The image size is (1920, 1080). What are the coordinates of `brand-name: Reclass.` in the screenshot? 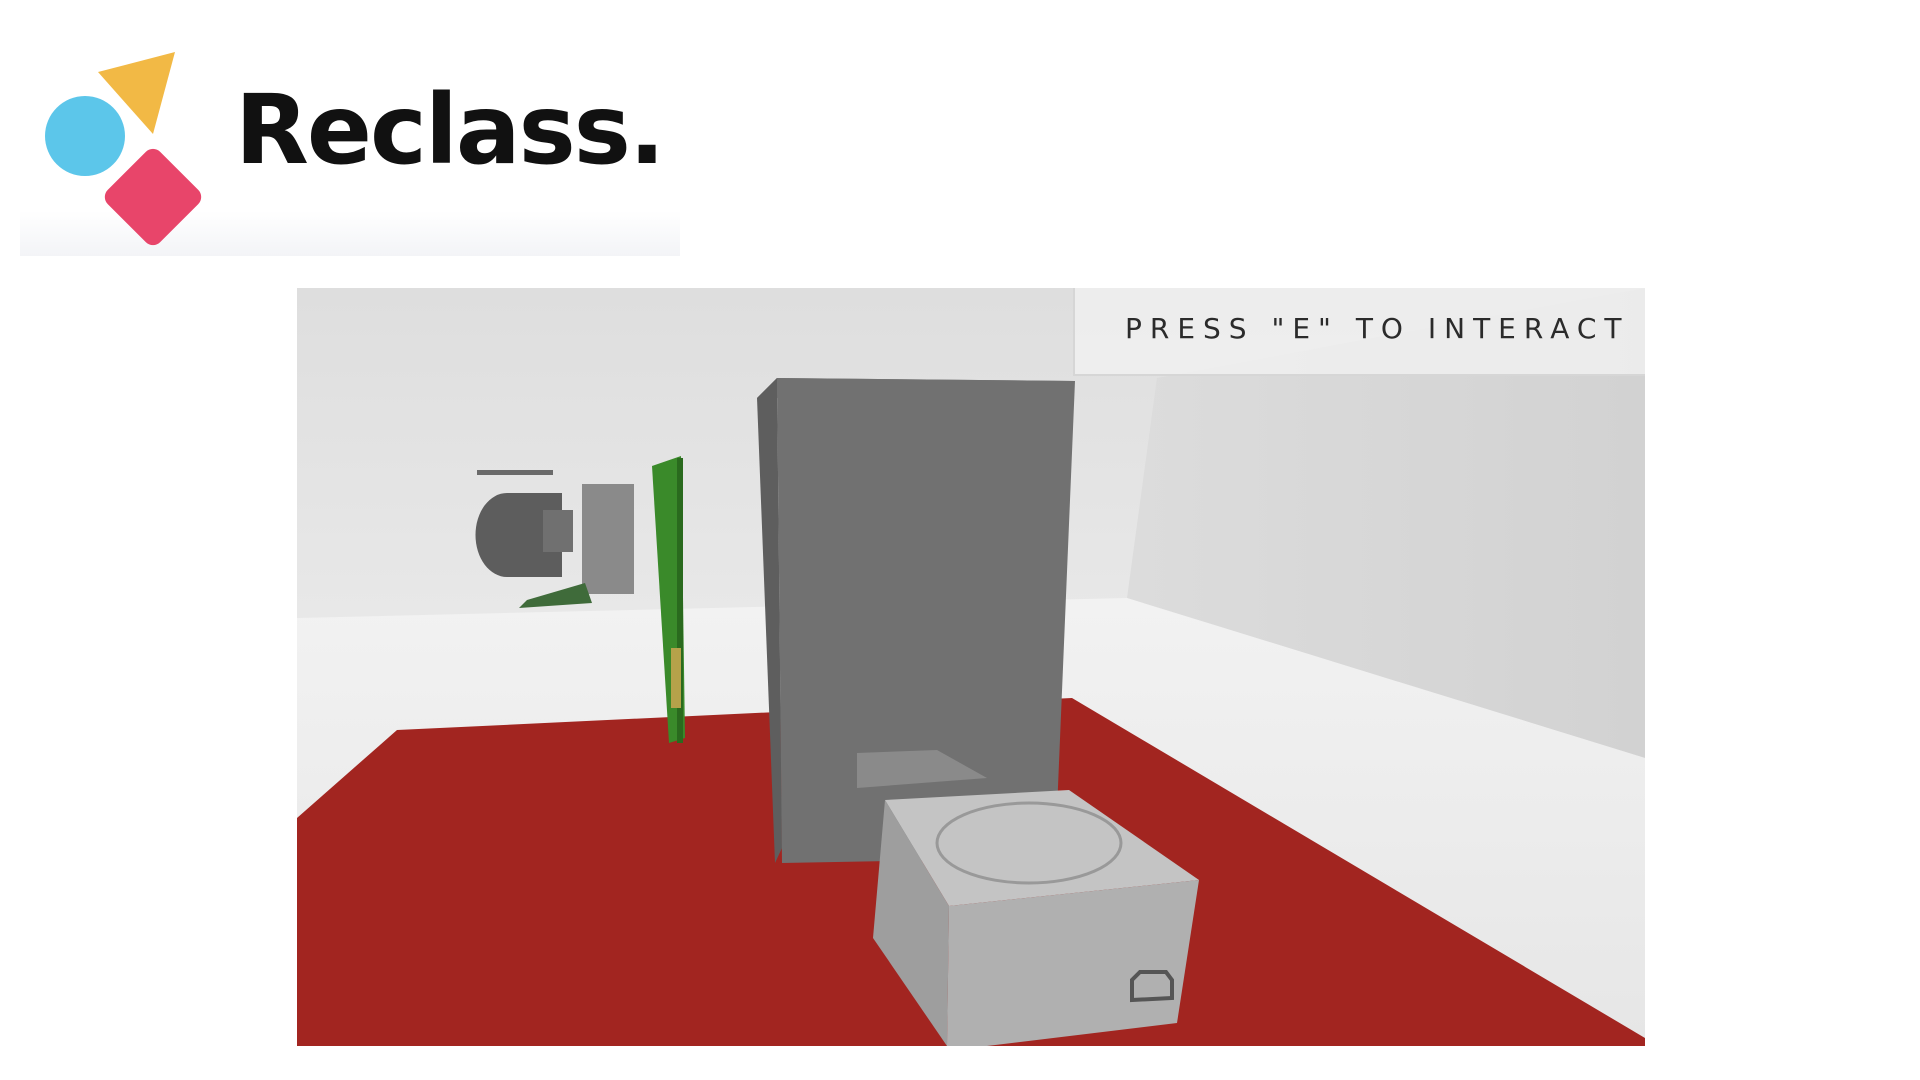 It's located at (450, 130).